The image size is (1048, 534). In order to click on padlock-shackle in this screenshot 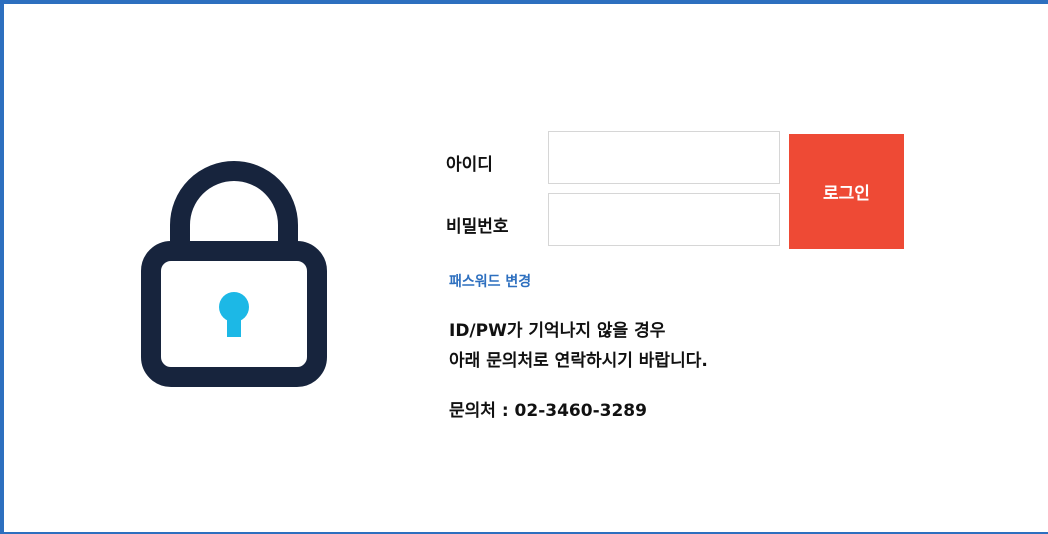, I will do `click(234, 206)`.